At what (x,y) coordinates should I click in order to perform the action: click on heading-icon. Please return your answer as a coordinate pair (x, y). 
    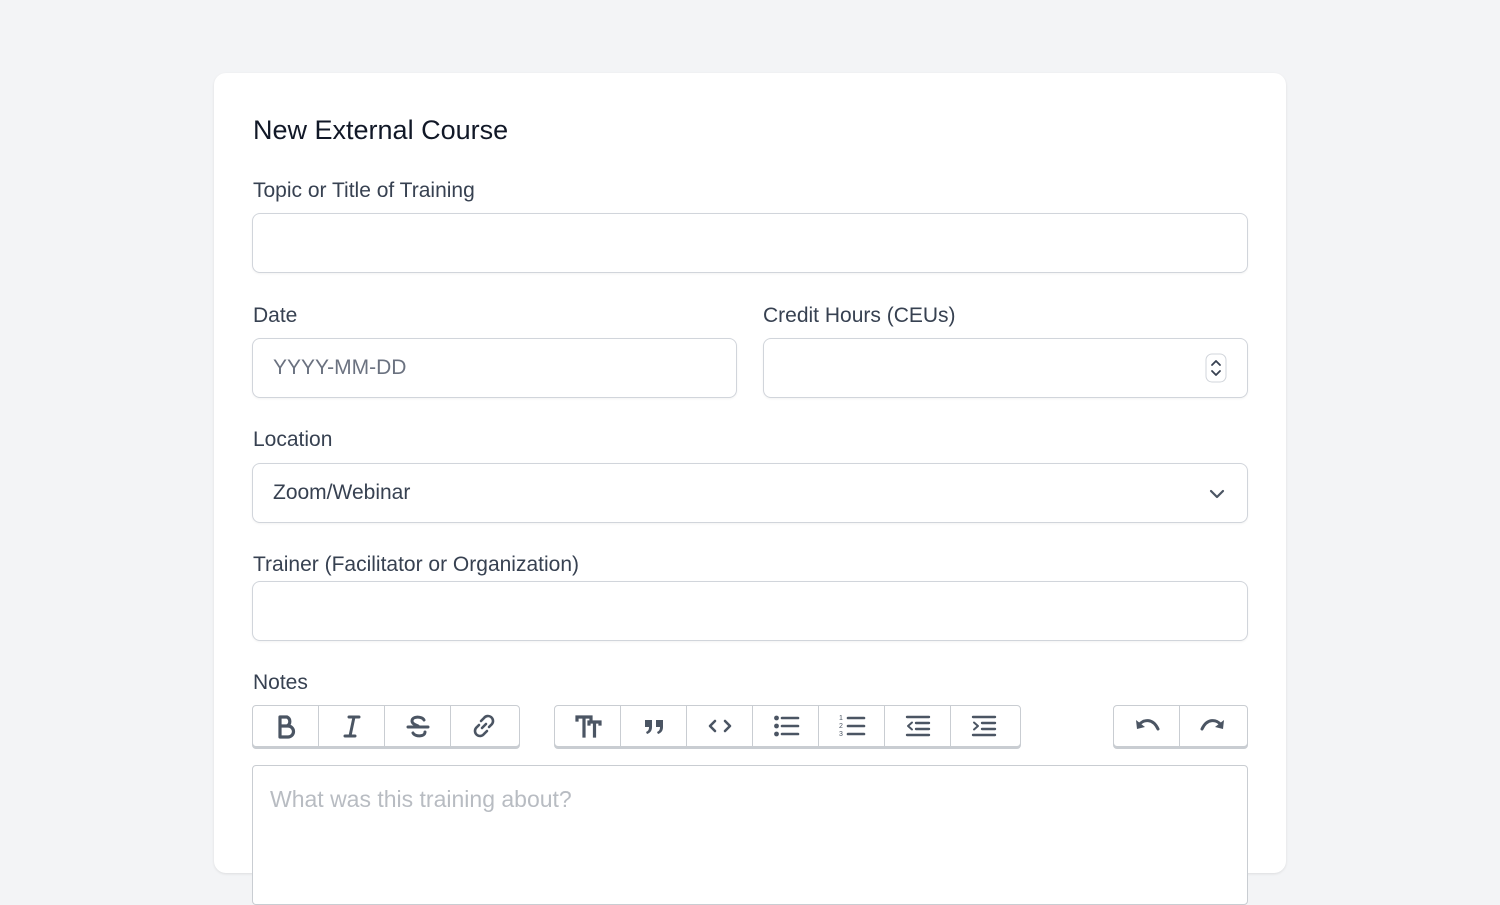
    Looking at the image, I should click on (588, 726).